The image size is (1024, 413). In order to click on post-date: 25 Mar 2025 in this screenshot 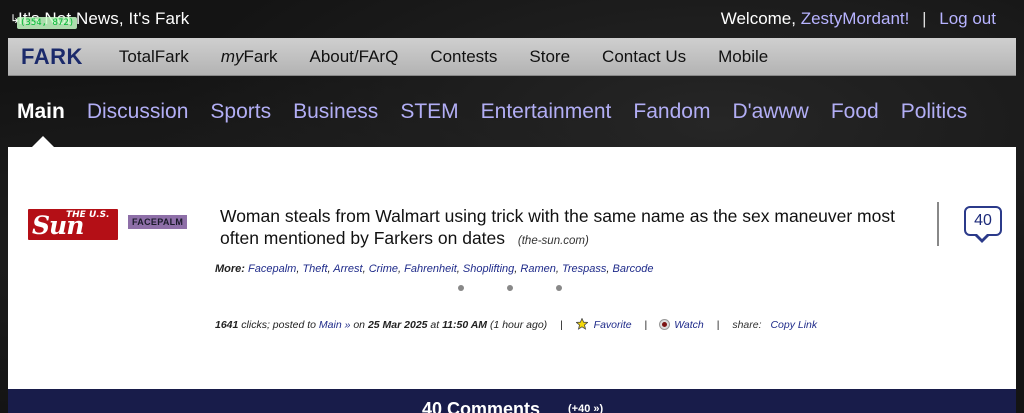, I will do `click(397, 325)`.